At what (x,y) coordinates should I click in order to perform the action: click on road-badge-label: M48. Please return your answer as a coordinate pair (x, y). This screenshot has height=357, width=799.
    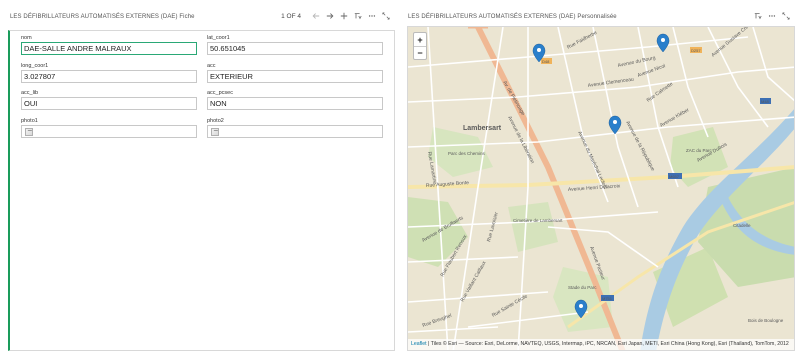
    Looking at the image, I should click on (765, 101).